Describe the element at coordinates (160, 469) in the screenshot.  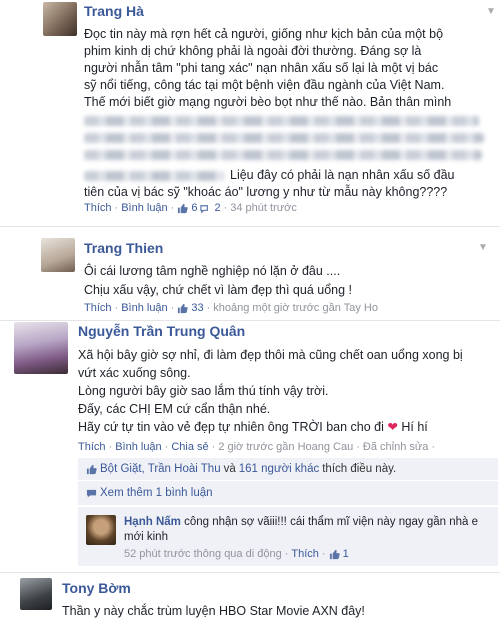
I see `likers-names: Bột Giặt, Trần Hoài Thu` at that location.